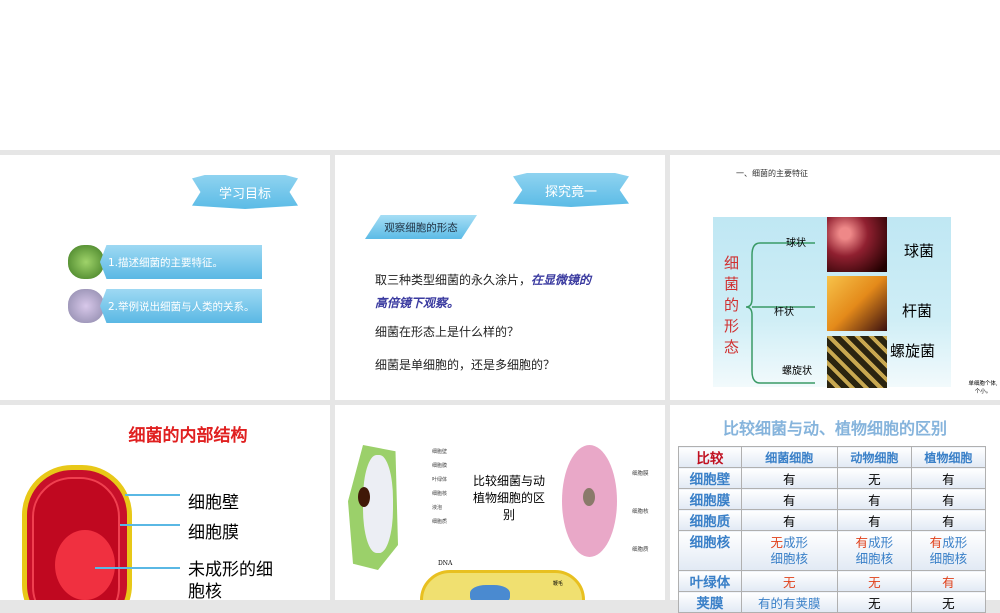 The width and height of the screenshot is (1000, 613). I want to click on spiral-photo, so click(857, 362).